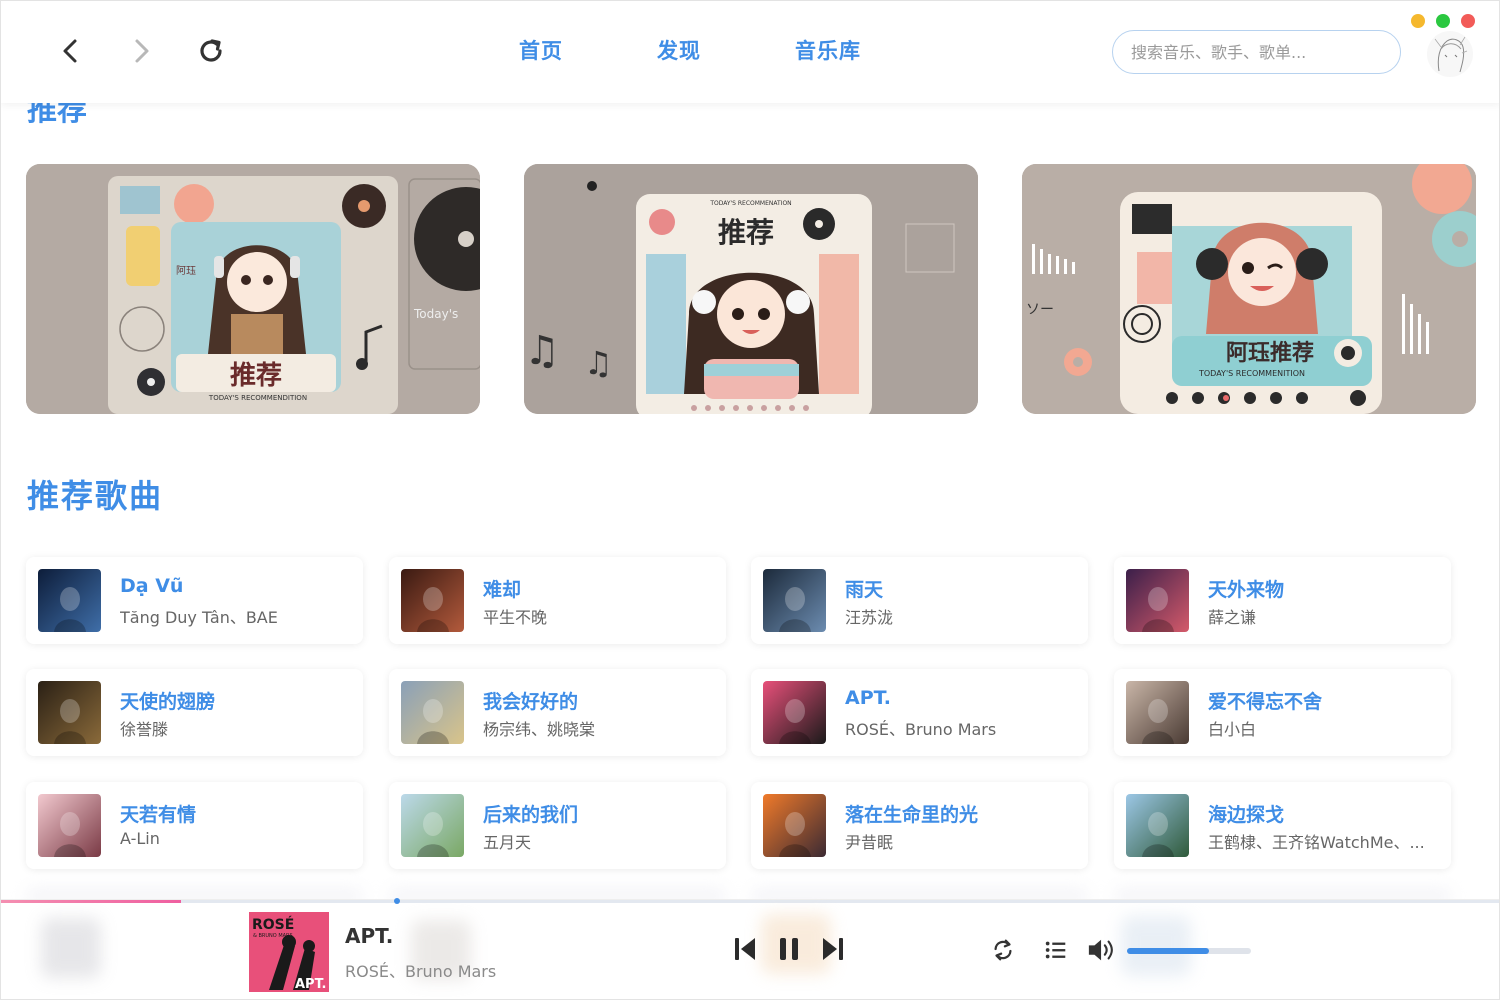 The width and height of the screenshot is (1500, 1000). Describe the element at coordinates (746, 232) in the screenshot. I see `banner-2-main-text: 推荐` at that location.